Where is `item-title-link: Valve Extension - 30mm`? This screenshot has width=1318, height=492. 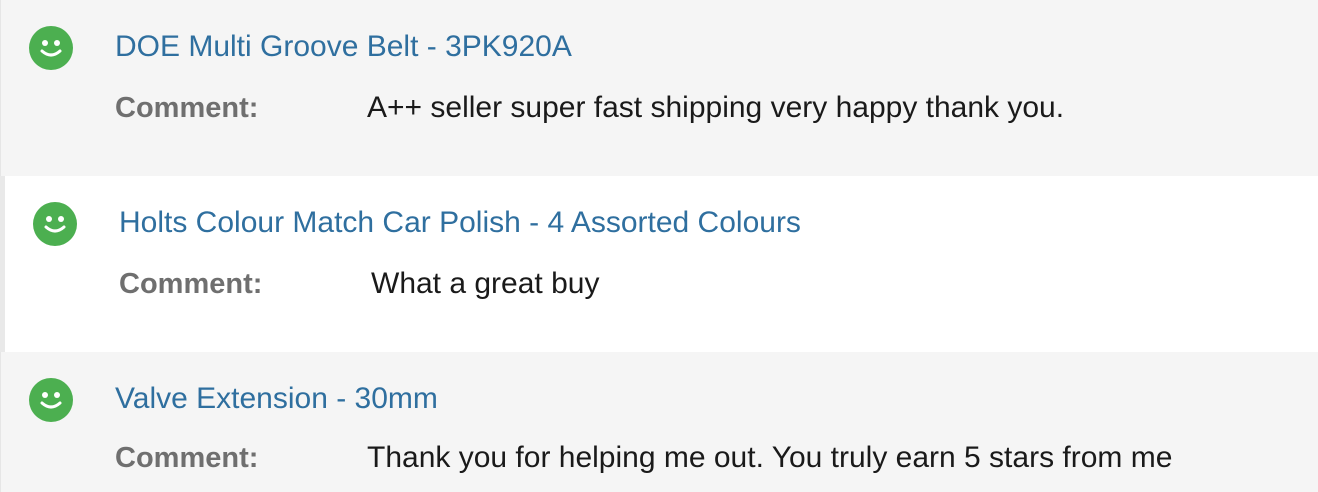 item-title-link: Valve Extension - 30mm is located at coordinates (276, 399).